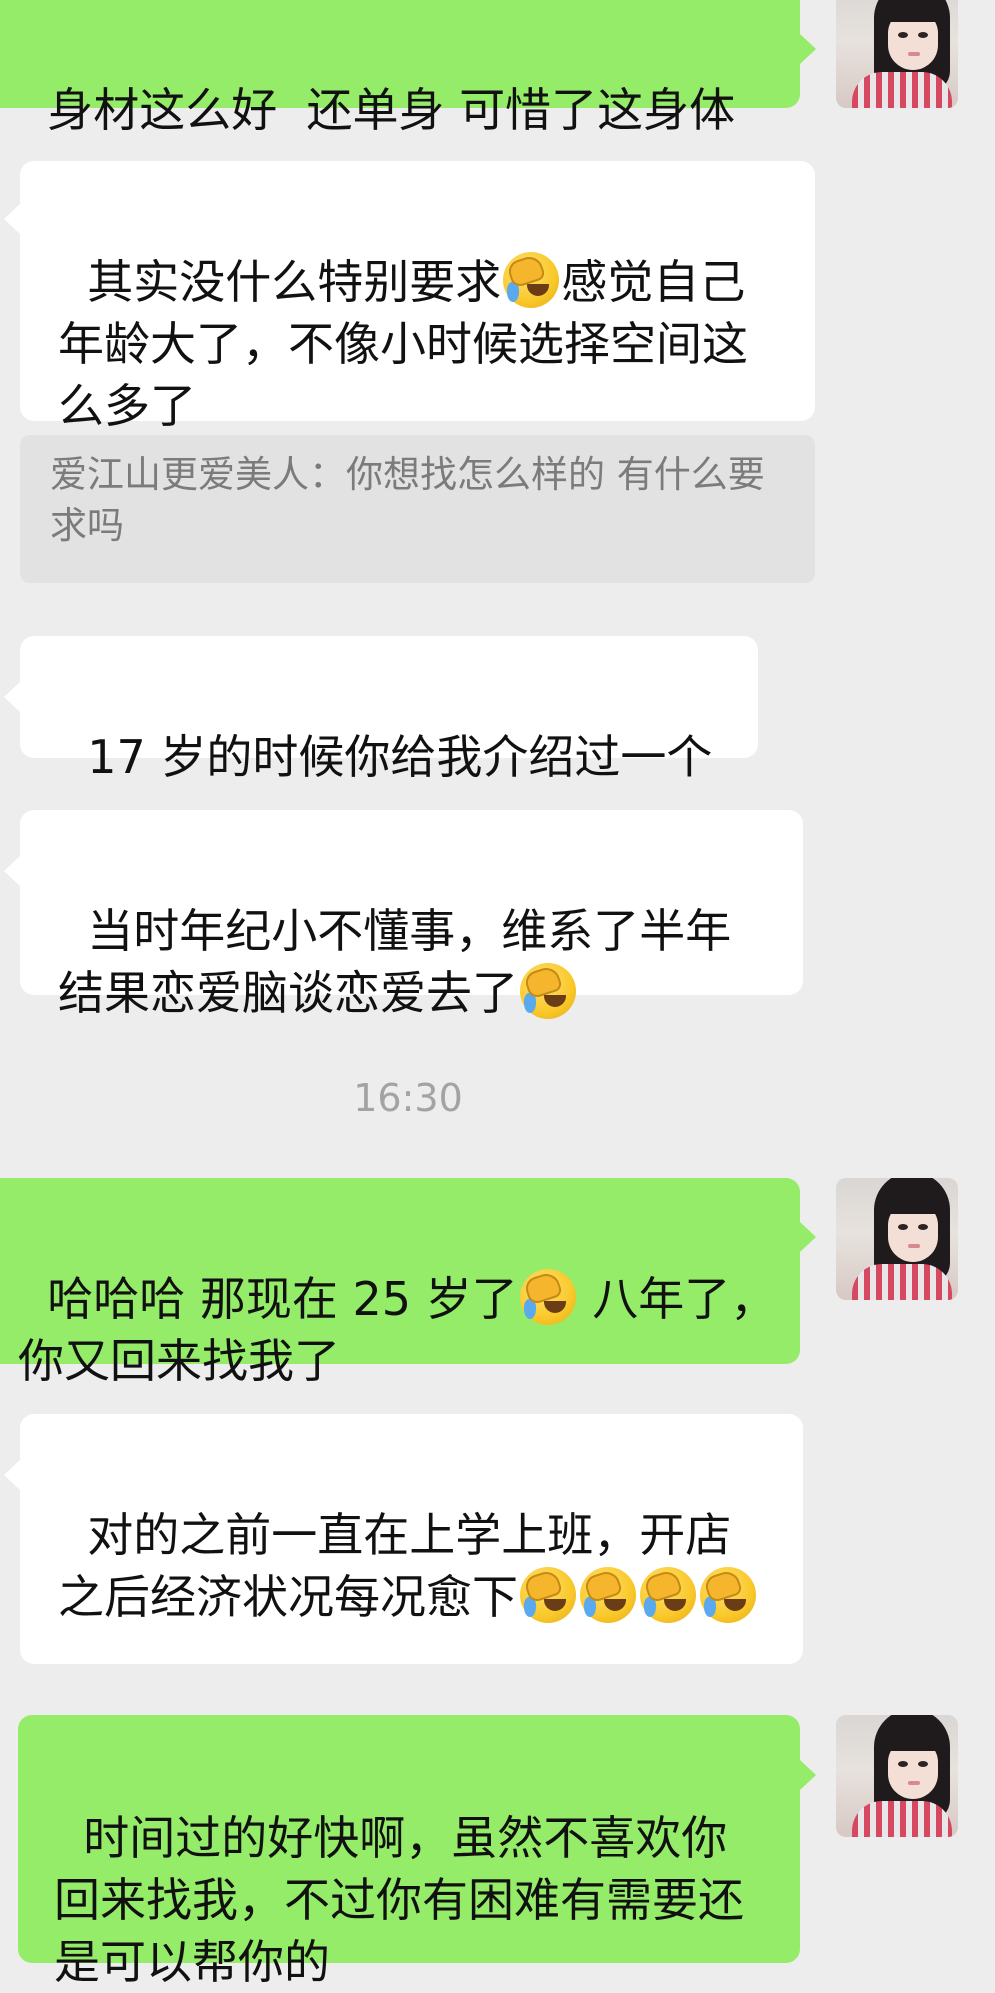 This screenshot has width=995, height=1993. I want to click on quoted-reply: 爱江山更爱美人：你想找怎么样的 有什么要求吗, so click(417, 509).